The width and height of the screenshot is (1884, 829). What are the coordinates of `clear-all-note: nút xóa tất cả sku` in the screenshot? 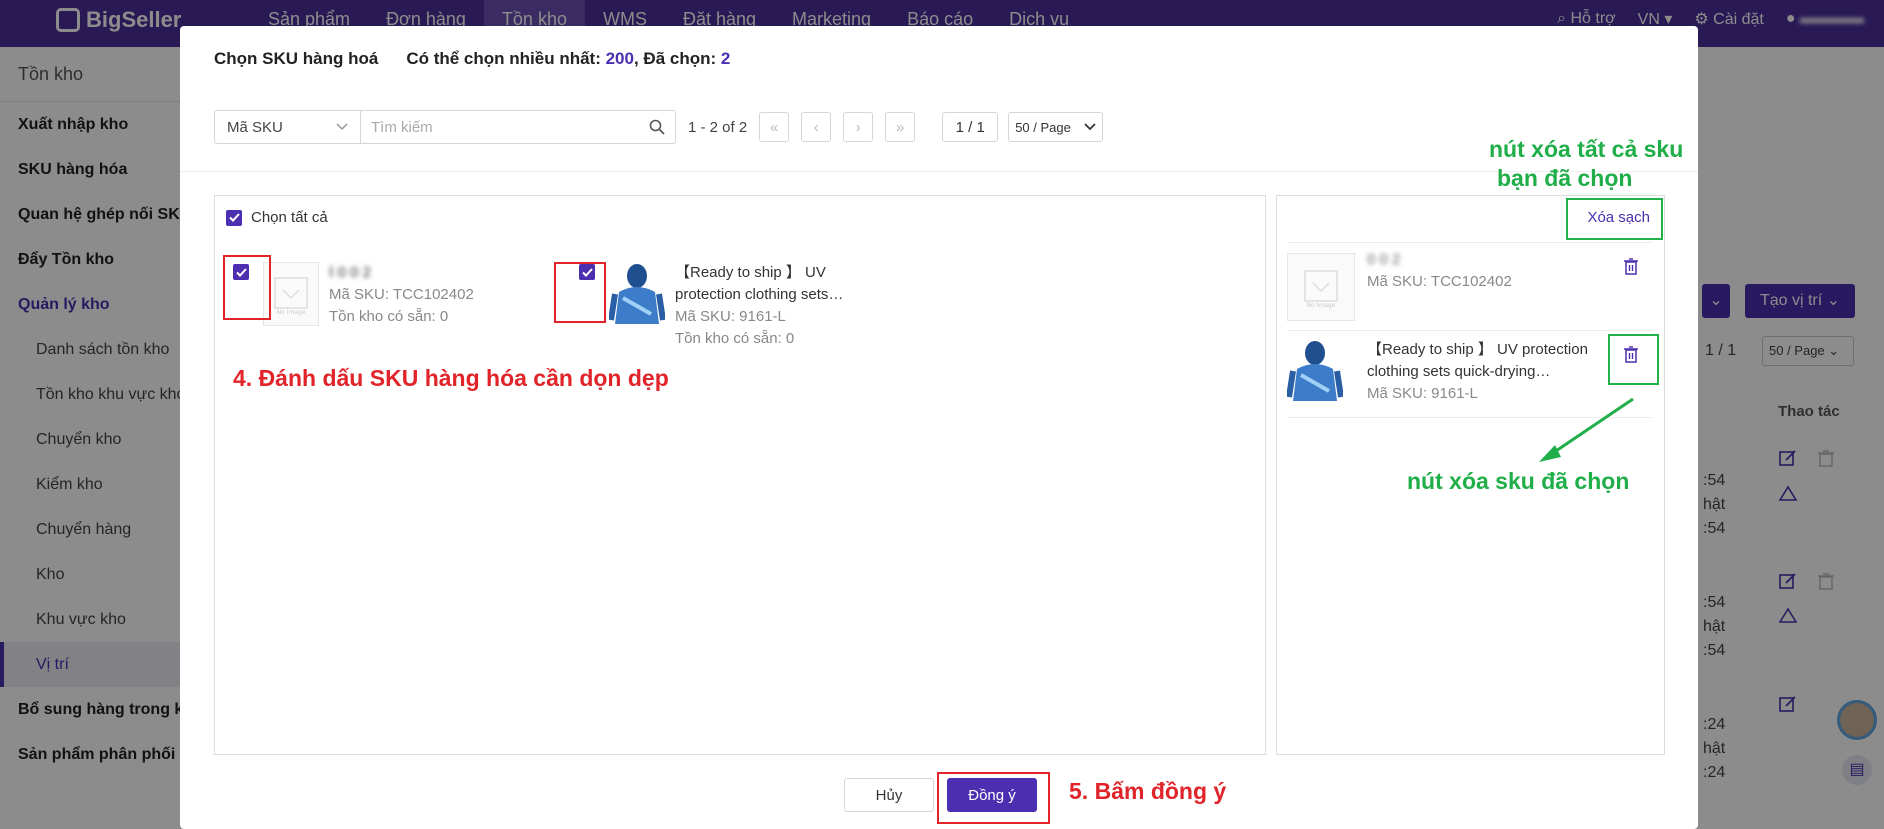 It's located at (1586, 149).